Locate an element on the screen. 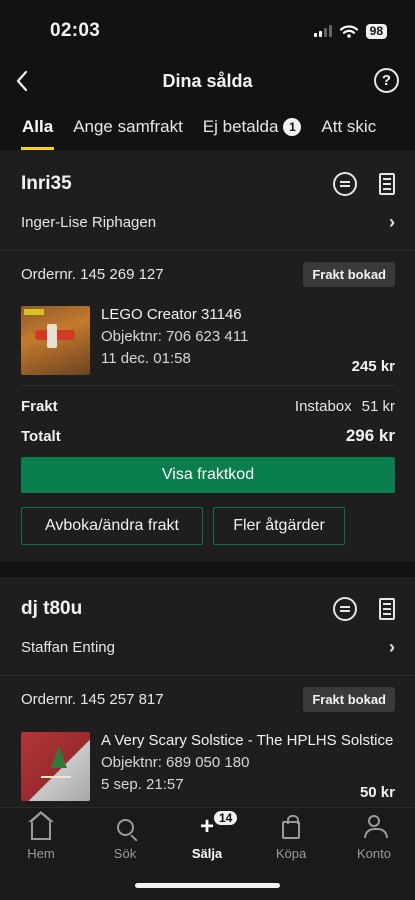 Image resolution: width=415 pixels, height=900 pixels. tab-label: Att skic is located at coordinates (349, 126).